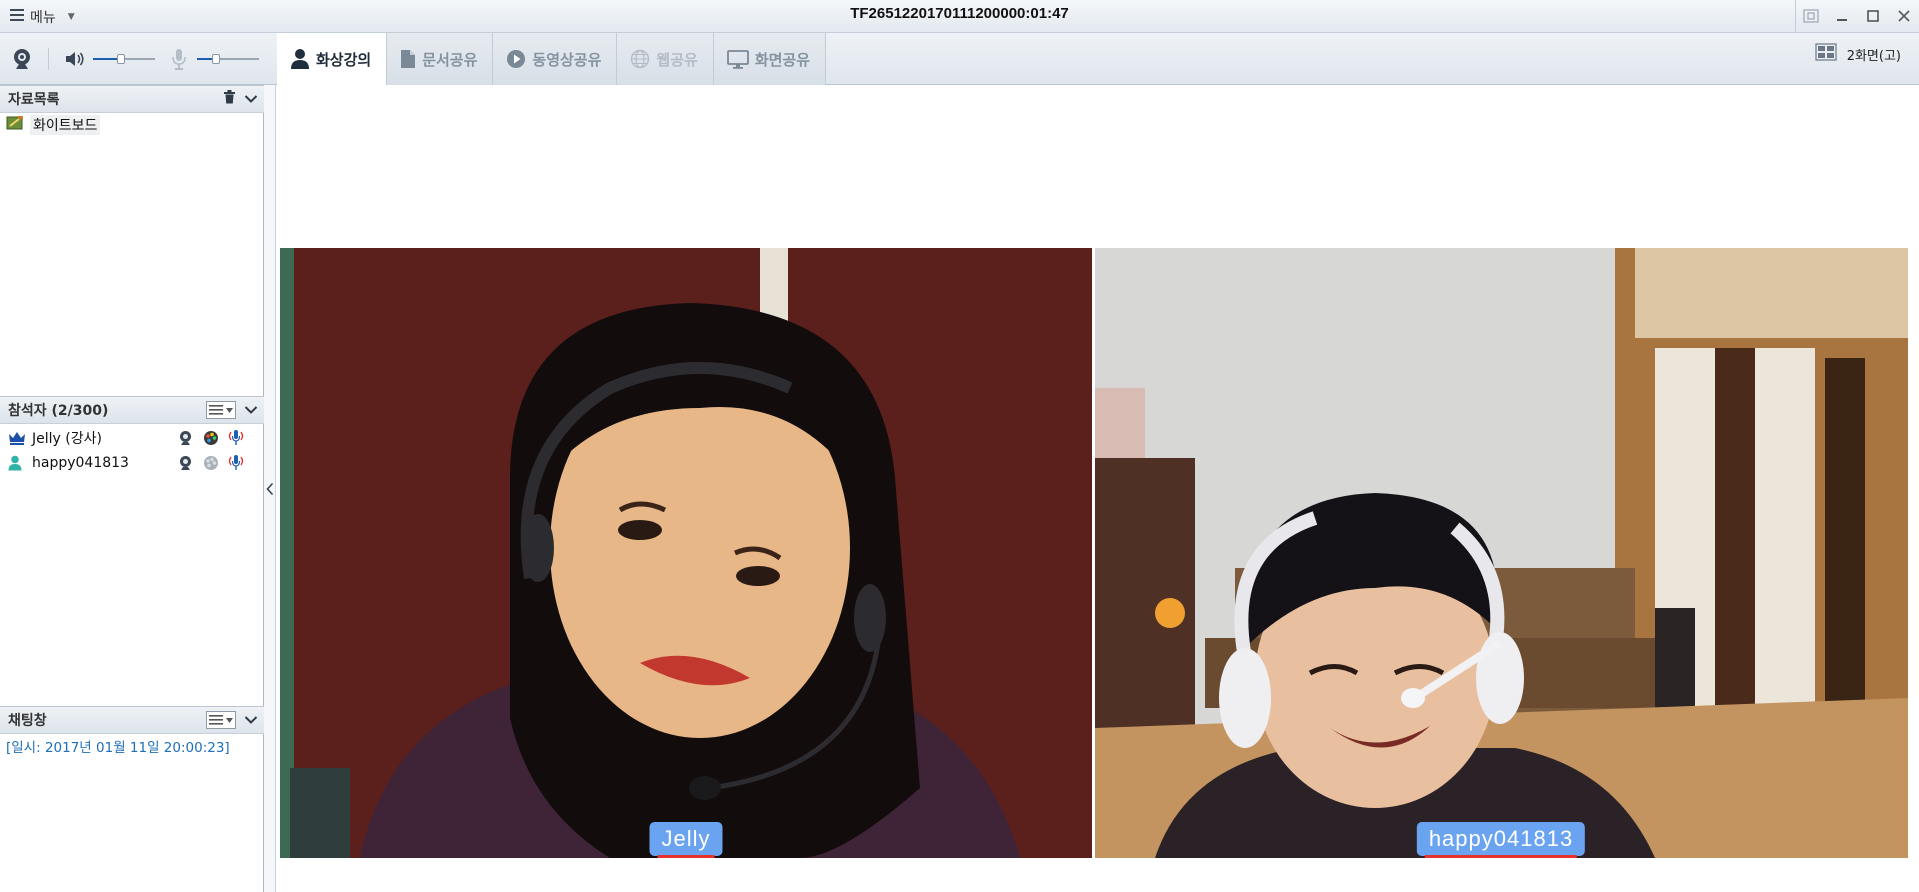 This screenshot has height=892, width=1919. What do you see at coordinates (133, 438) in the screenshot?
I see `participant-row-instructor: Jelly (강사)` at bounding box center [133, 438].